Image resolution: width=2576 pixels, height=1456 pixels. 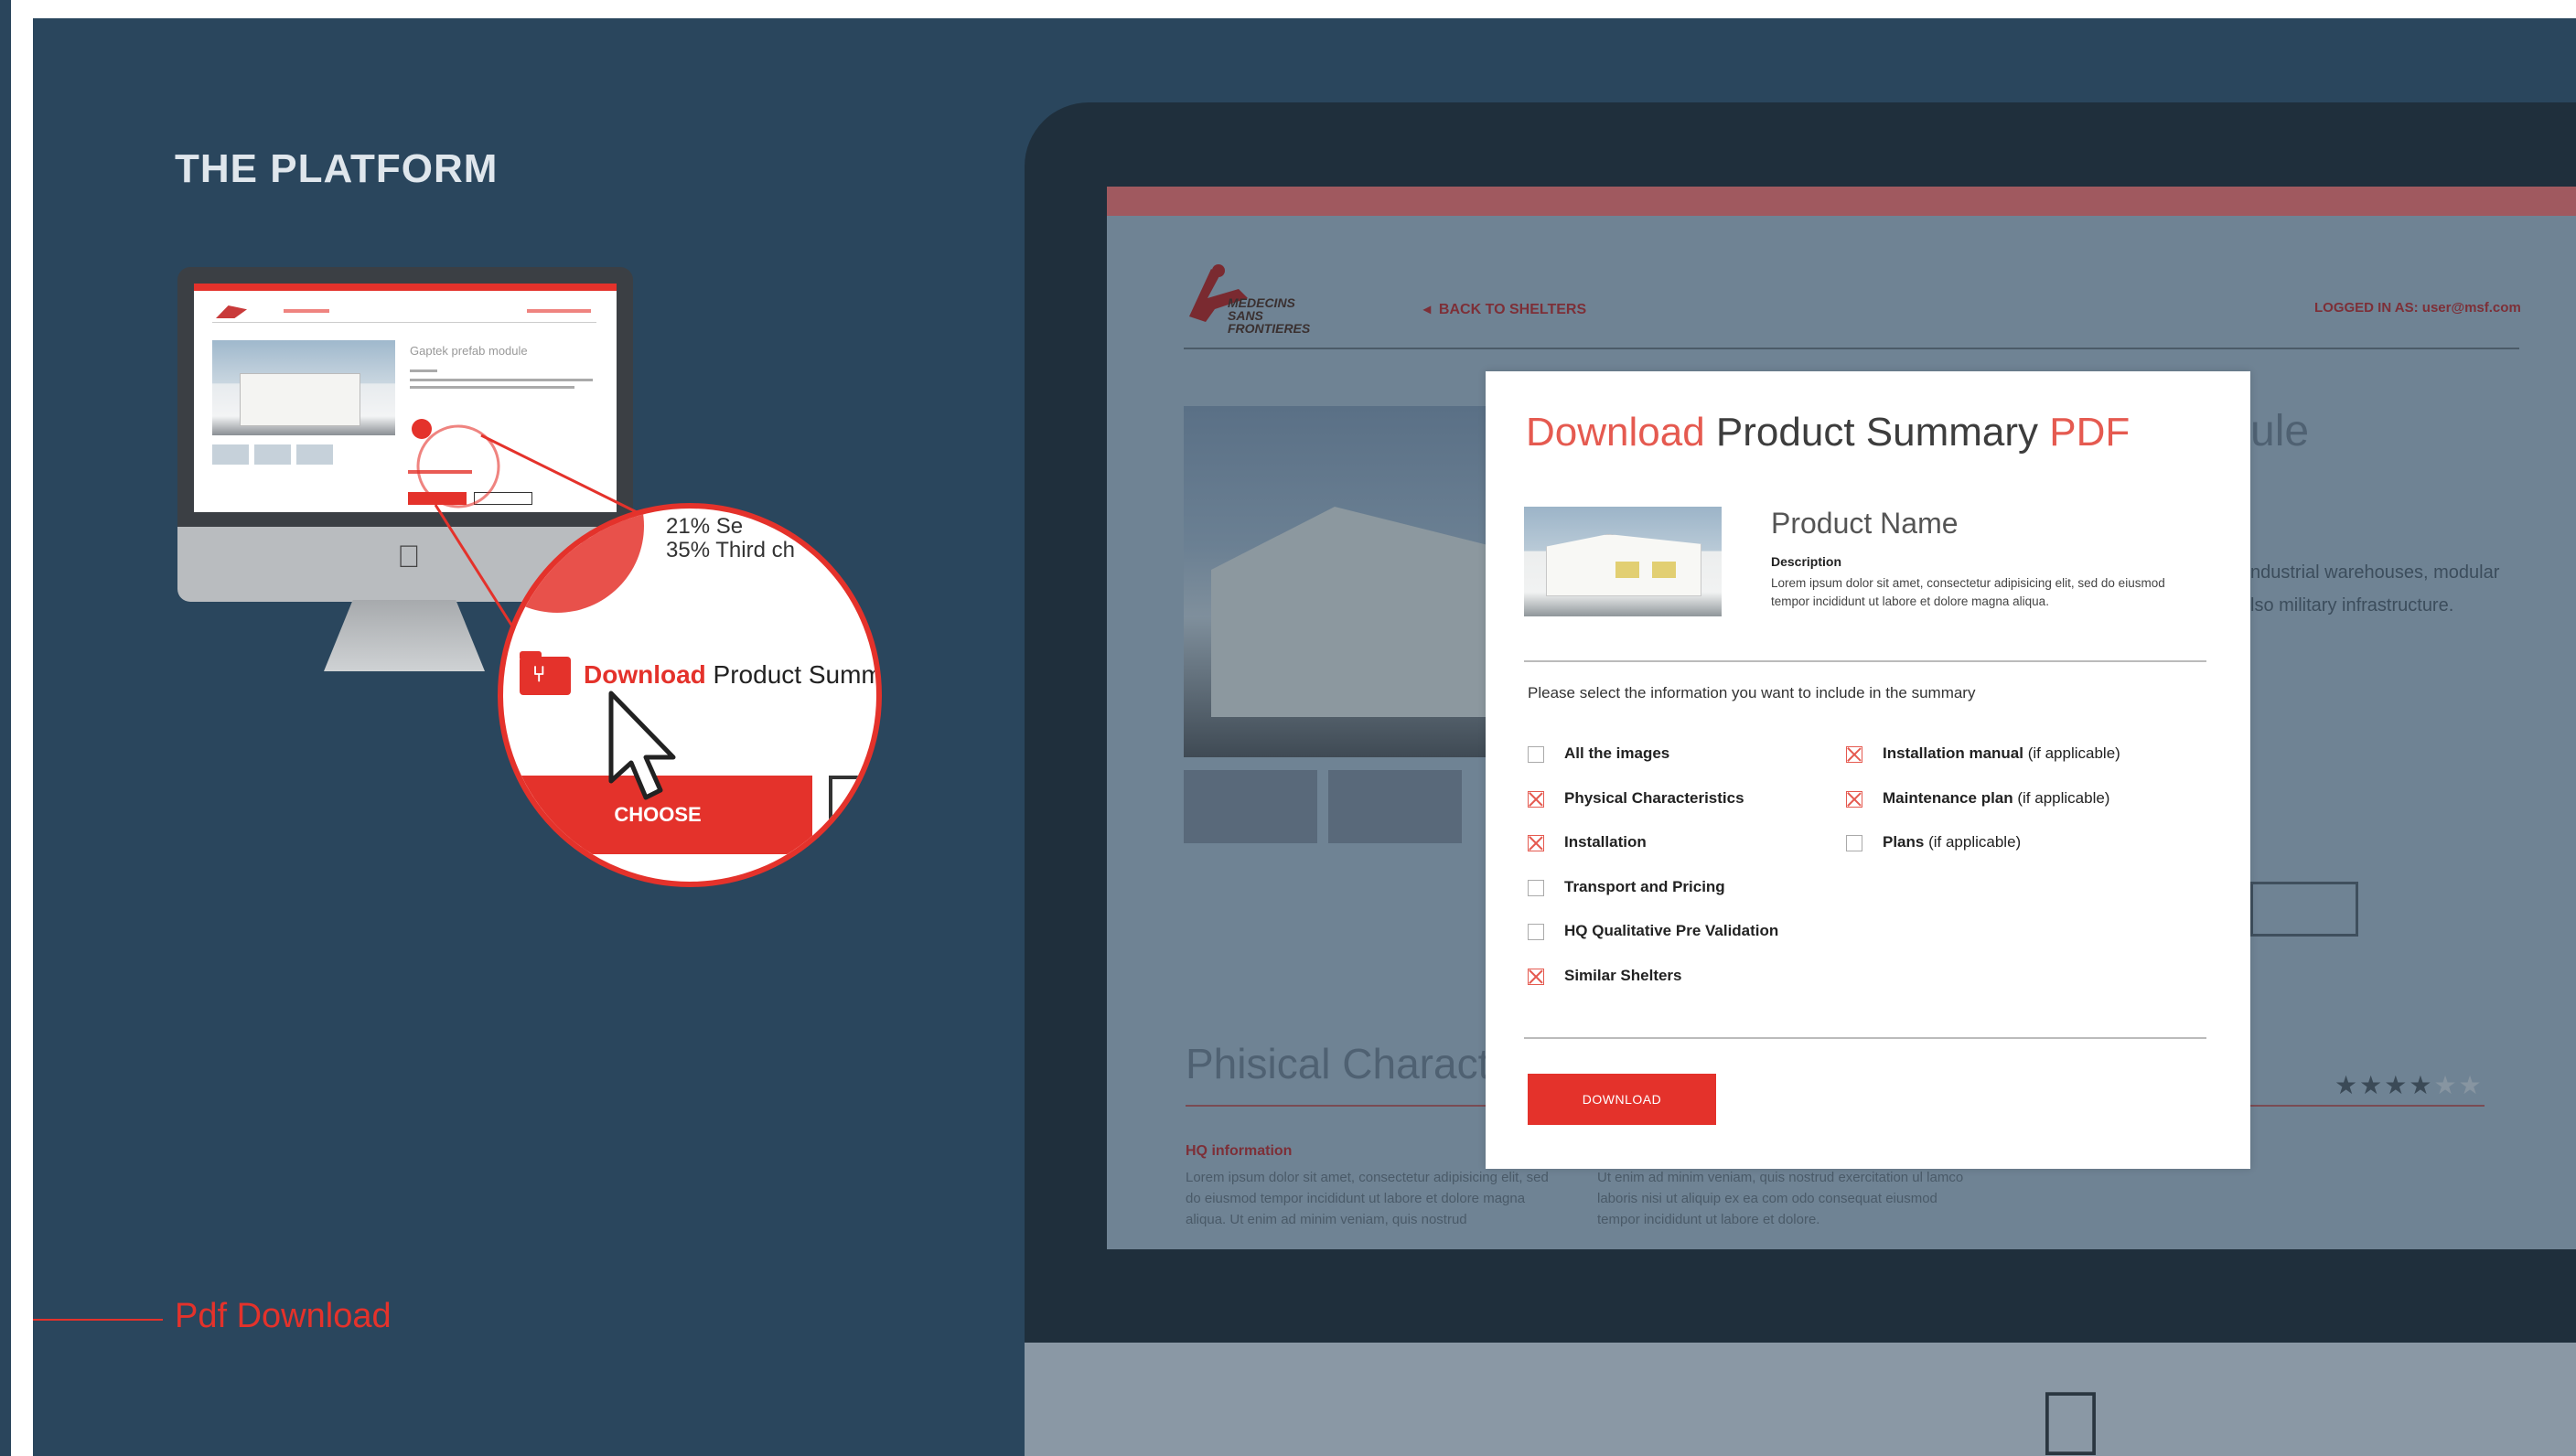 I want to click on option-label: All the images, so click(x=1617, y=753).